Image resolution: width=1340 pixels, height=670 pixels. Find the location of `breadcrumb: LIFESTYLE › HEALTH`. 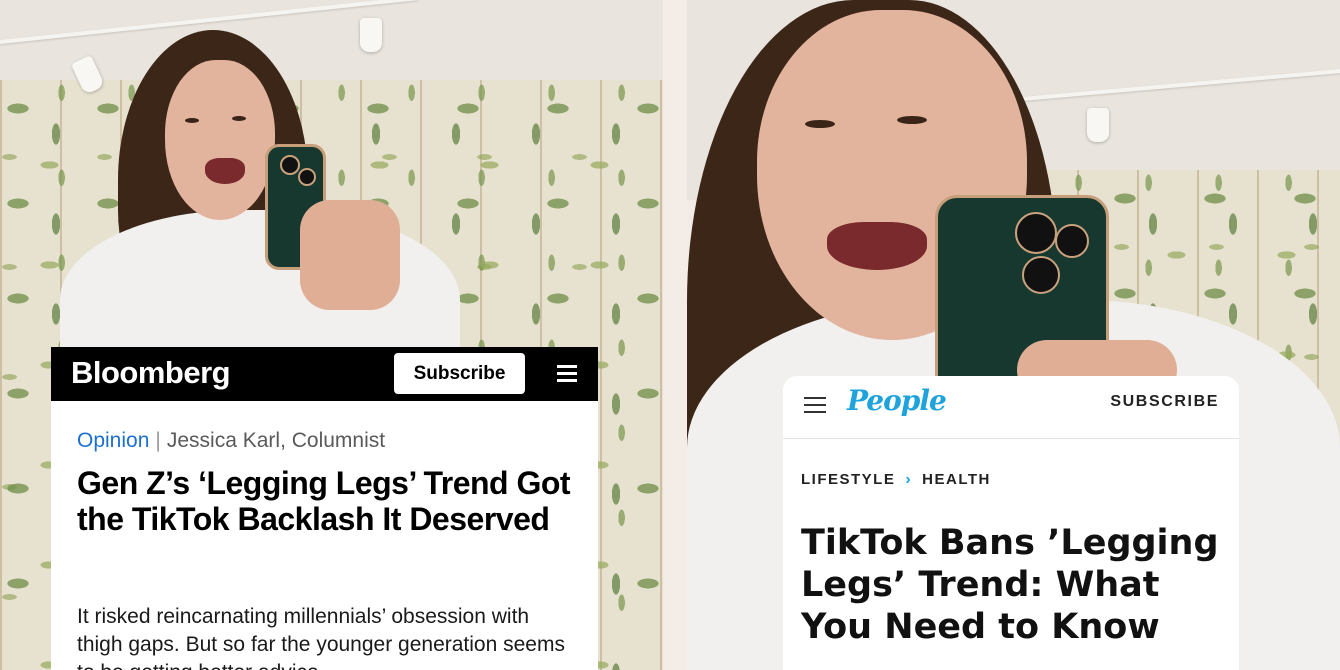

breadcrumb: LIFESTYLE › HEALTH is located at coordinates (896, 480).